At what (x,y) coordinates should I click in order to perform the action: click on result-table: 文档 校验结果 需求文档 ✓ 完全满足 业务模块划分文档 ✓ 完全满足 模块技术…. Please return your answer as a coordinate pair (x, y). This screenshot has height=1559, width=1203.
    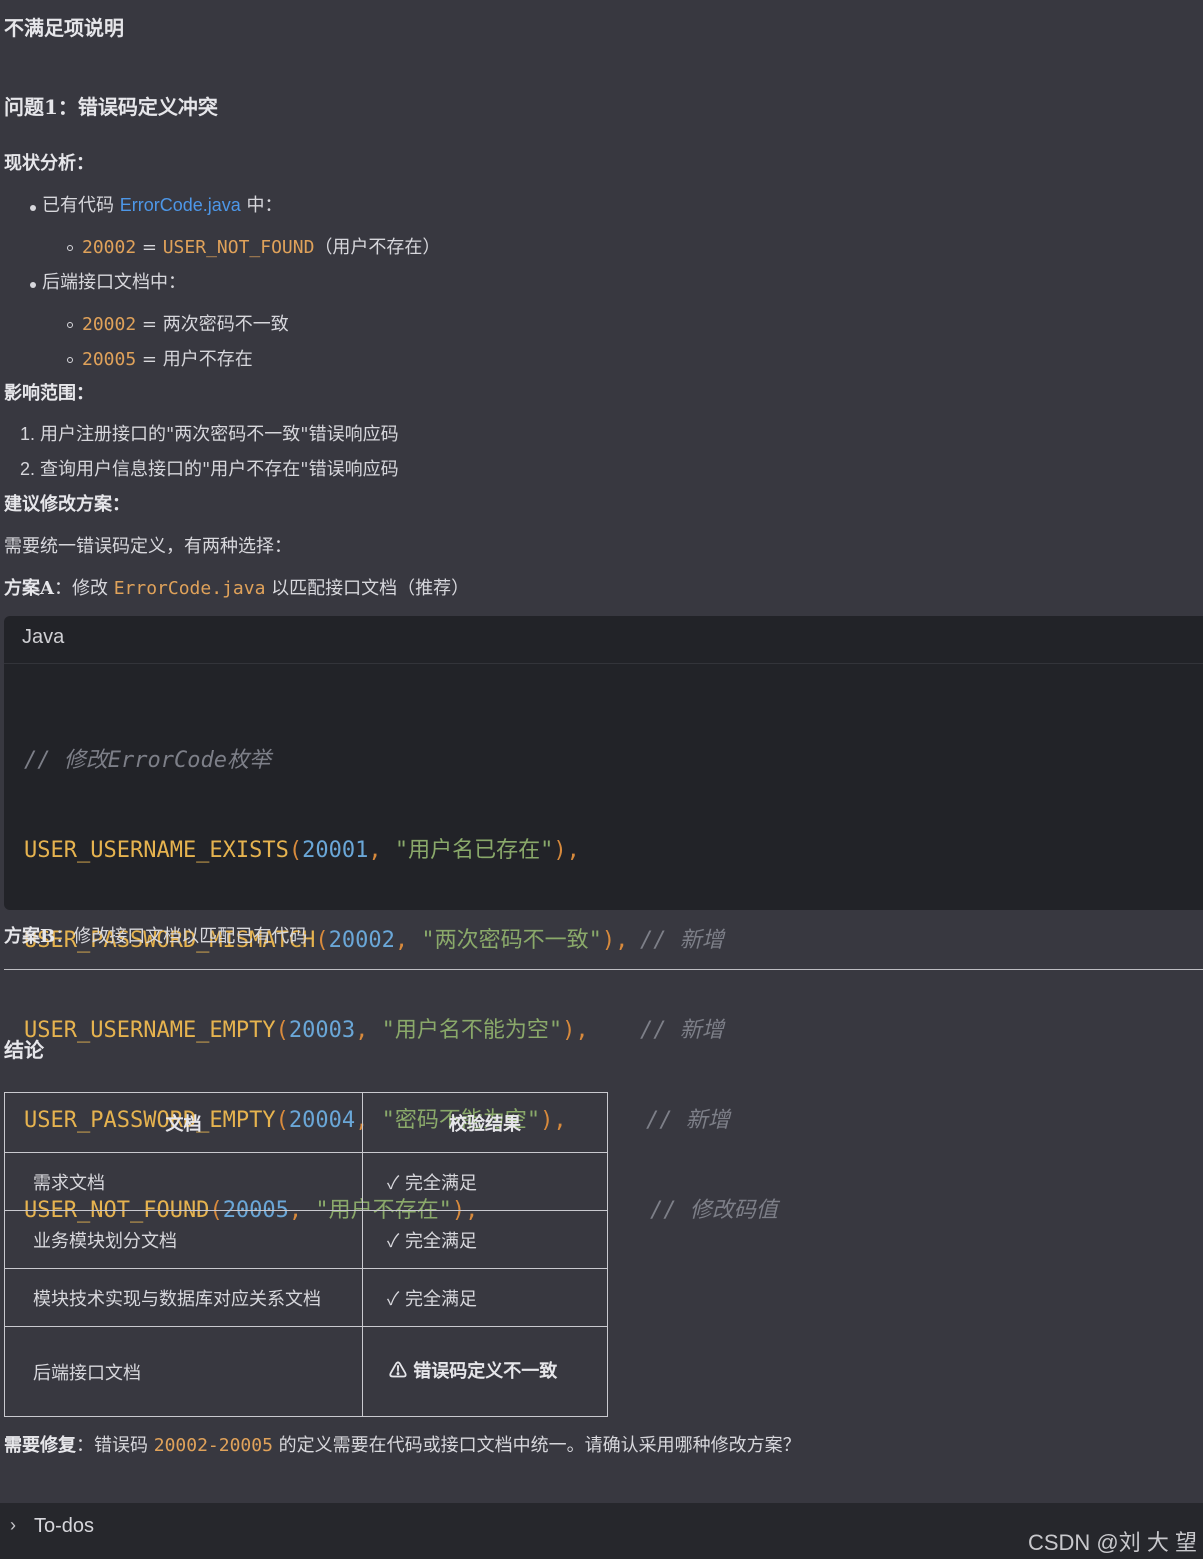
    Looking at the image, I should click on (306, 1254).